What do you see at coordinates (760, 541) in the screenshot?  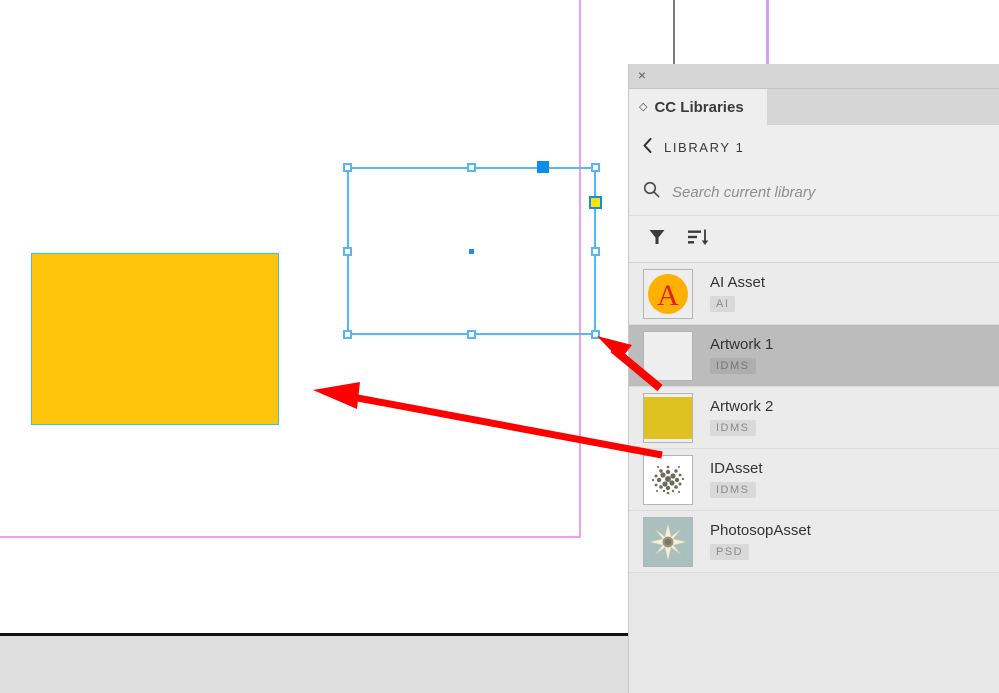 I see `asset-meta: PhotosopAsset PSD` at bounding box center [760, 541].